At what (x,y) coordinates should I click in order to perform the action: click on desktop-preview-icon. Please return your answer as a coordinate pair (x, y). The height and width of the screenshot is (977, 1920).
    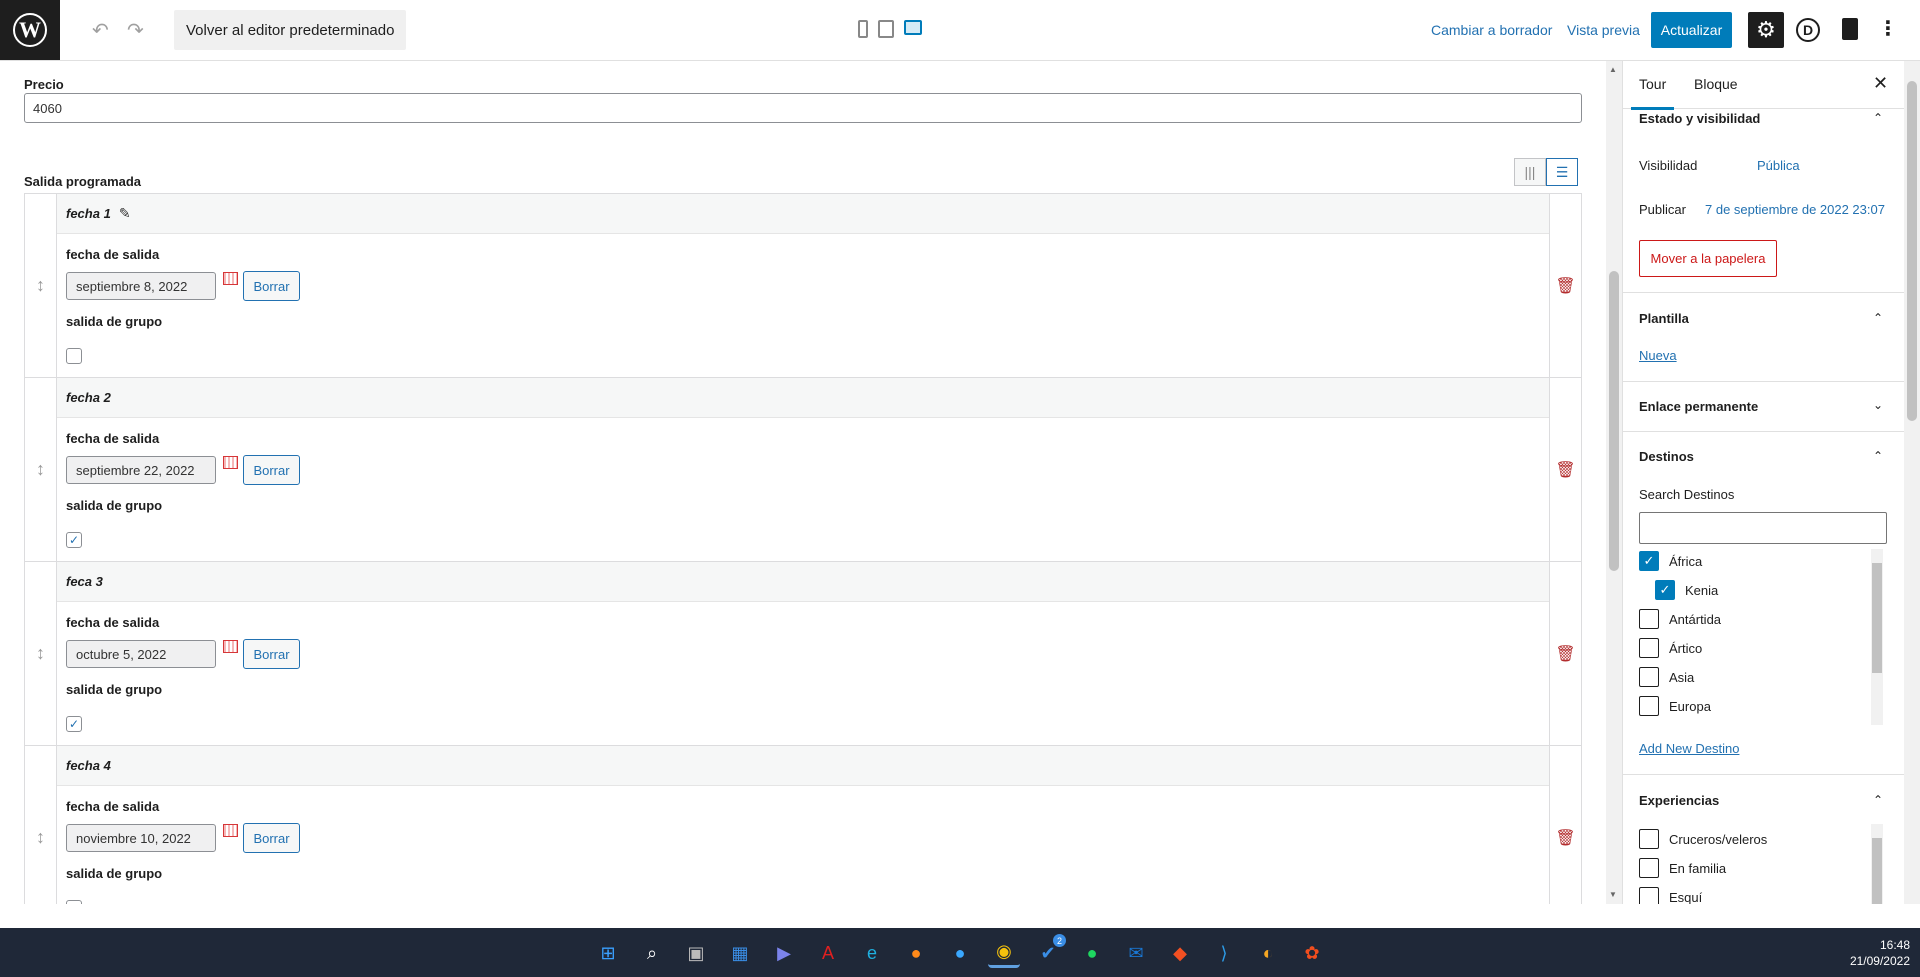
    Looking at the image, I should click on (913, 27).